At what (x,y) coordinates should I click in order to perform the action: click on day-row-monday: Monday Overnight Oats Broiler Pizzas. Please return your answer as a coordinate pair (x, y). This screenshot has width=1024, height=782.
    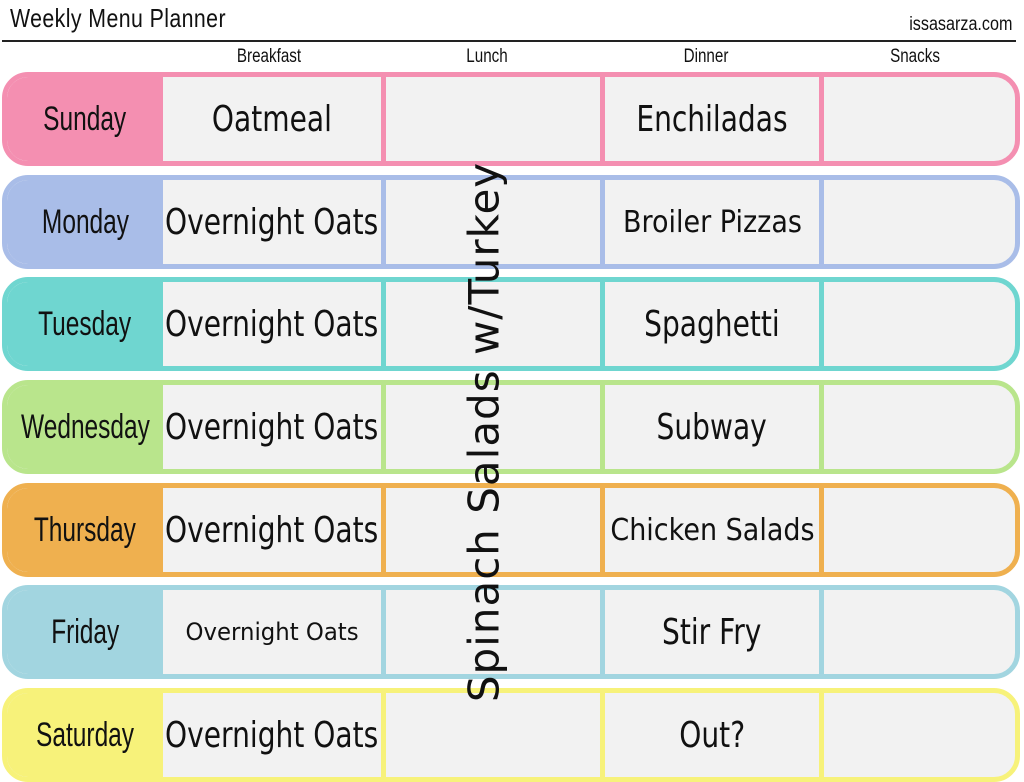
    Looking at the image, I should click on (511, 222).